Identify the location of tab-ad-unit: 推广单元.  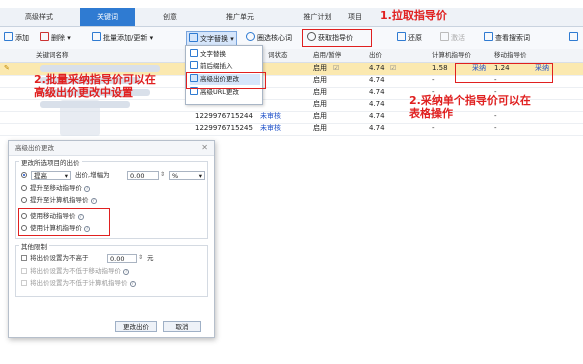
(240, 17).